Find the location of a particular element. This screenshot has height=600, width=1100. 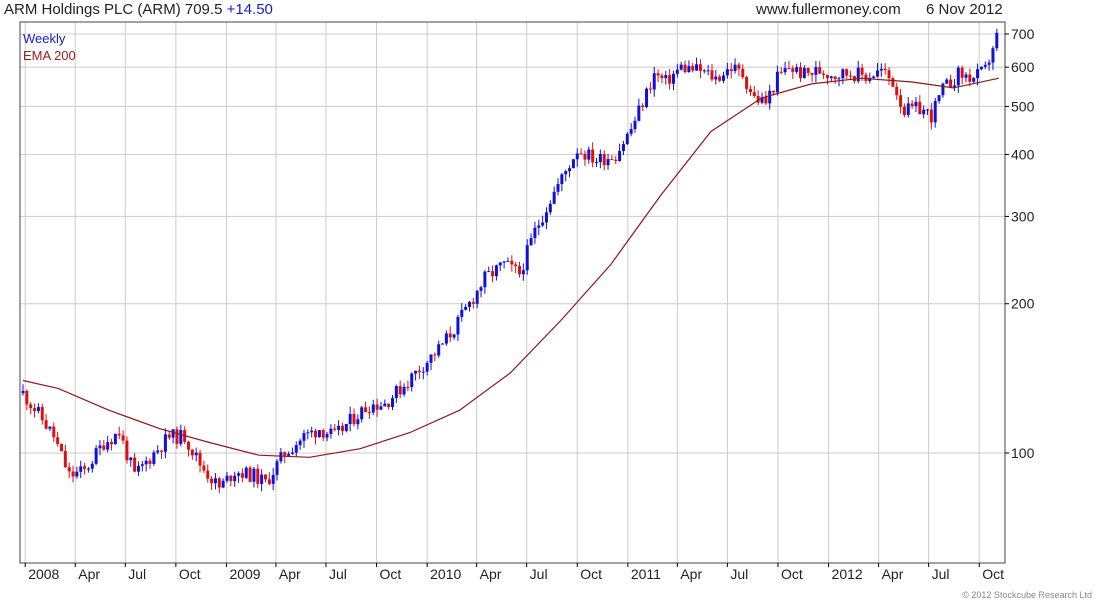

chart-legend: Weekly EMA 200 is located at coordinates (49, 47).